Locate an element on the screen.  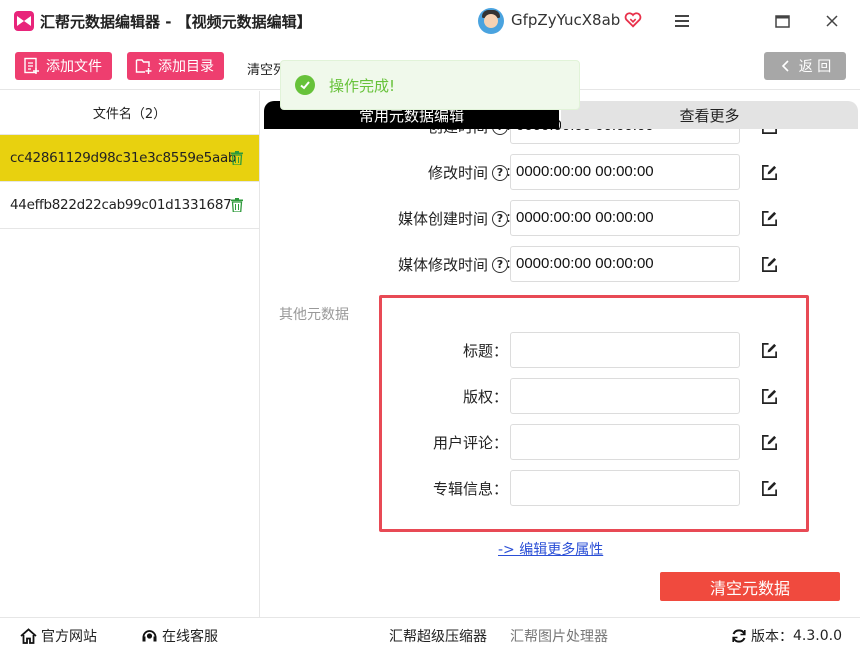
back-label: 返 回 is located at coordinates (815, 67).